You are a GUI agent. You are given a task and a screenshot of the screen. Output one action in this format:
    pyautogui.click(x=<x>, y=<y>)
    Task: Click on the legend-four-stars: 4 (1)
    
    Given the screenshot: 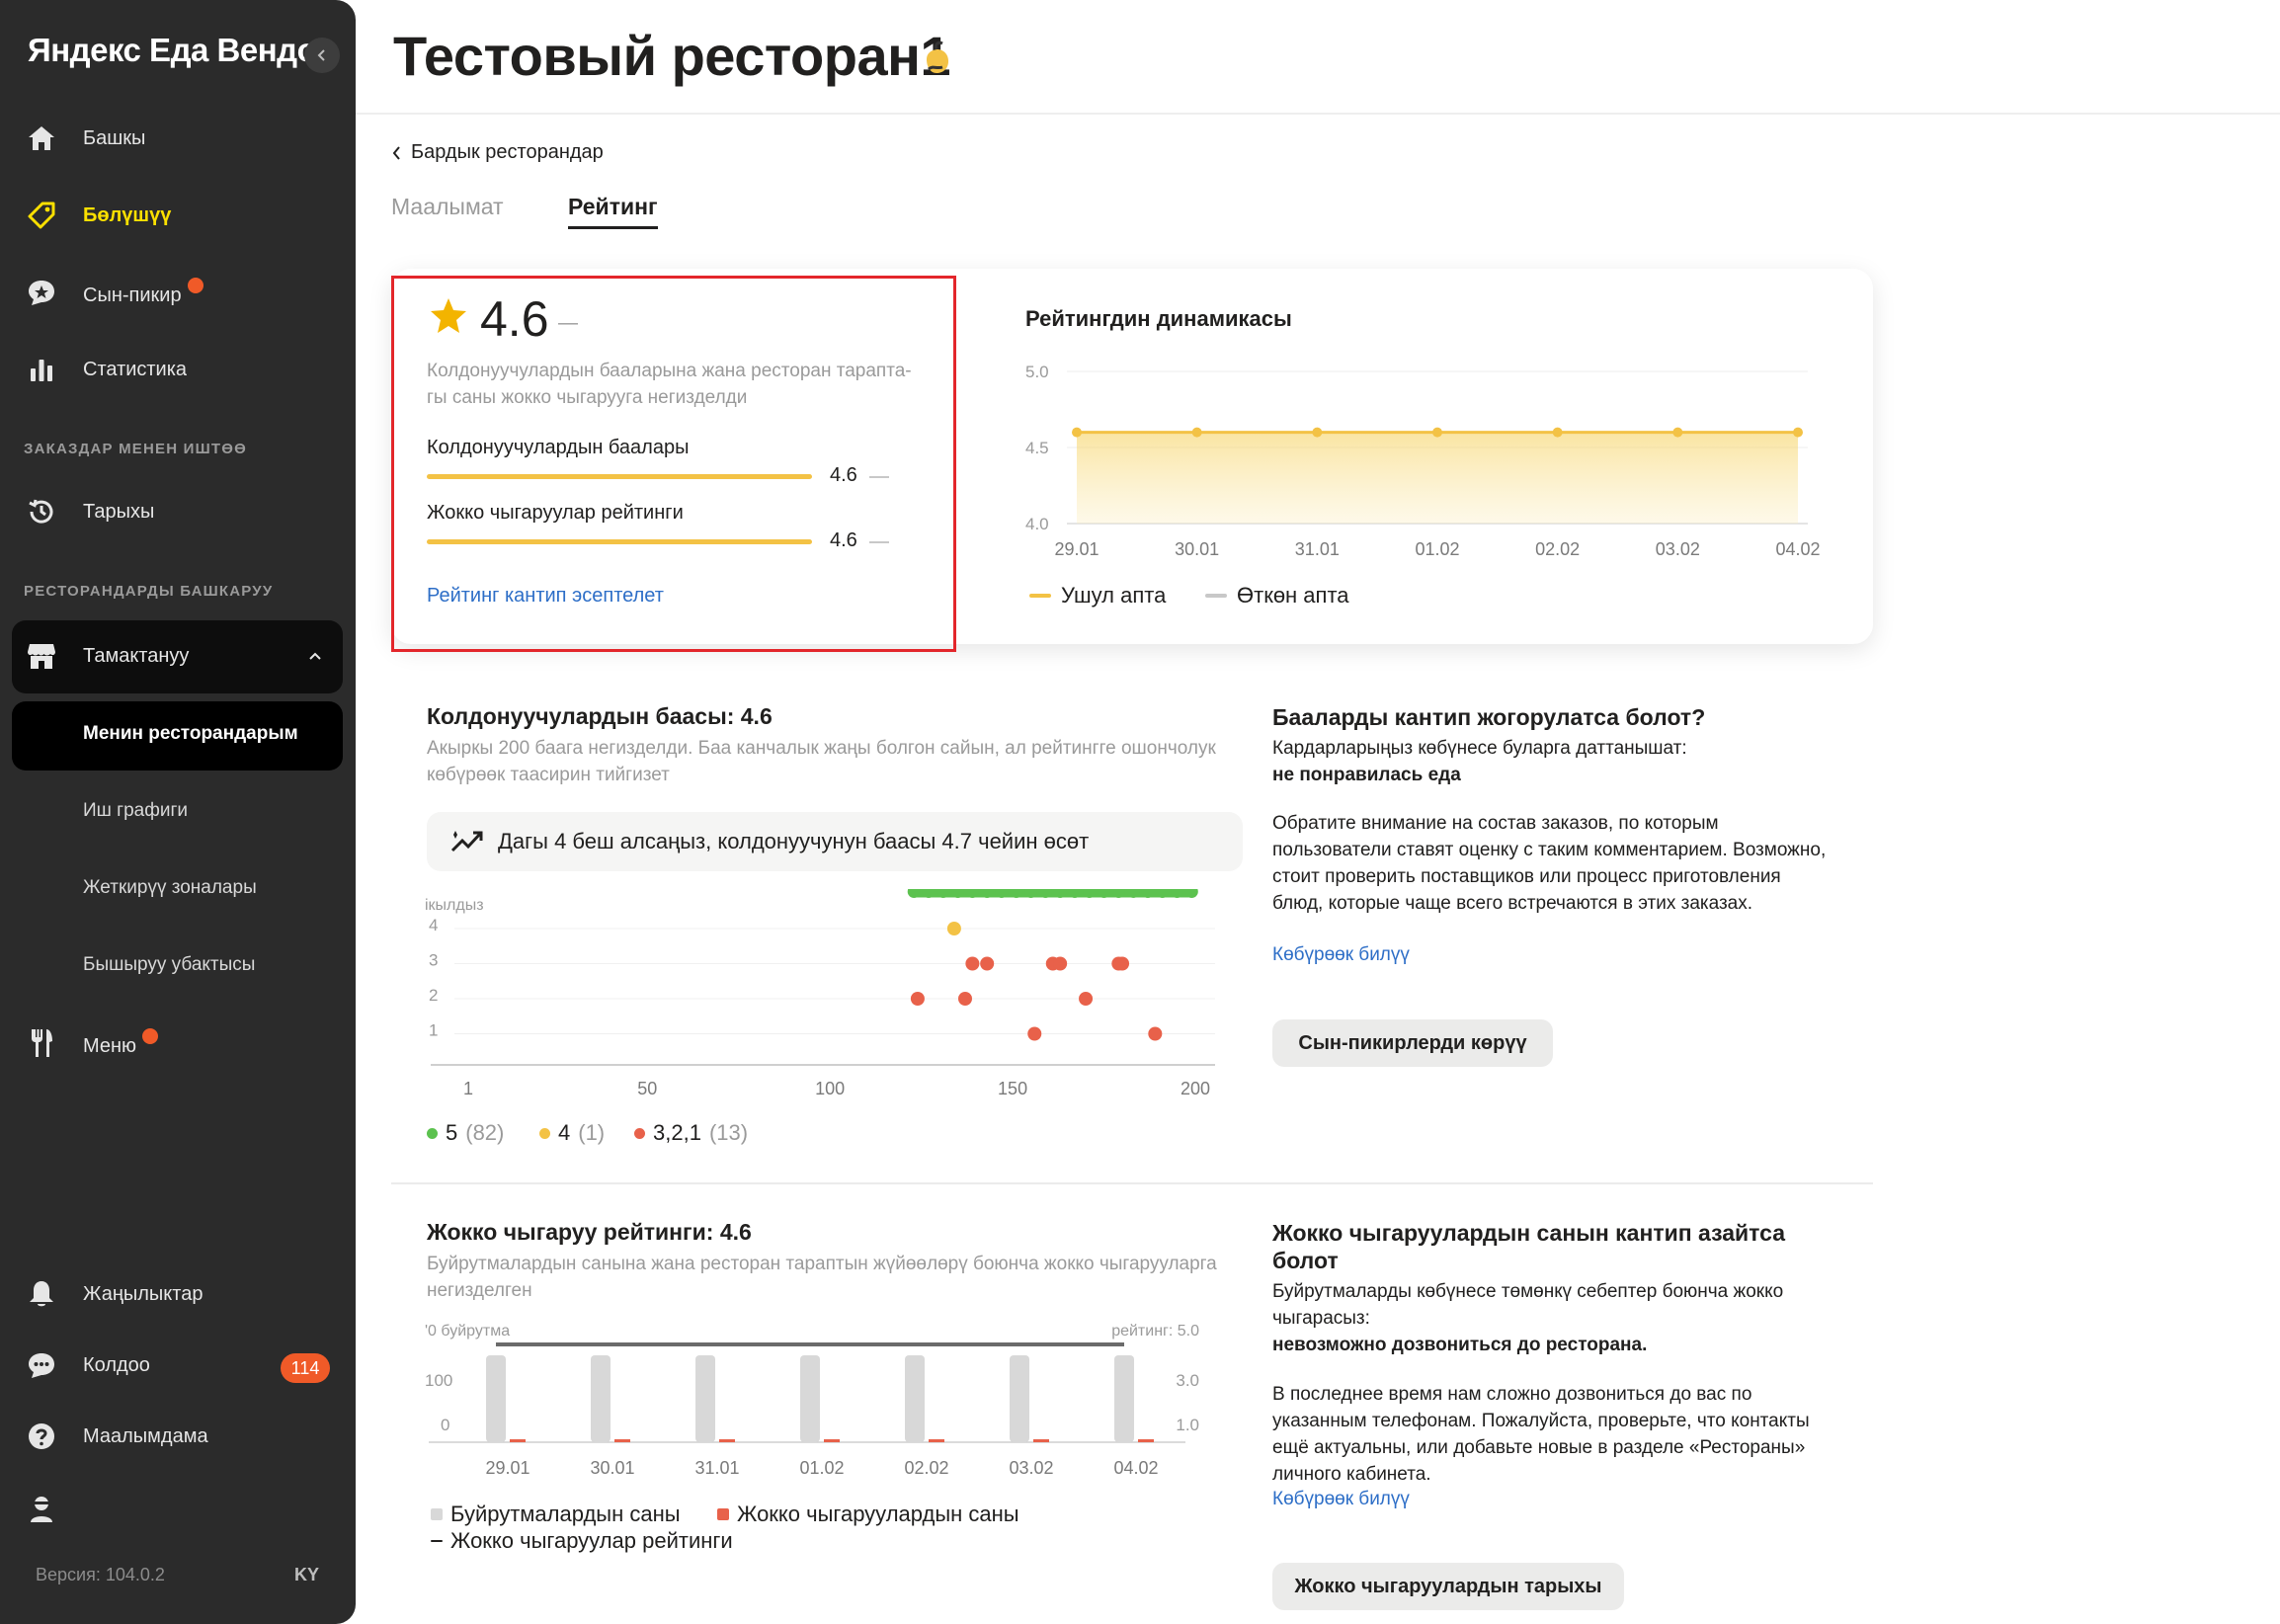 What is the action you would take?
    pyautogui.click(x=572, y=1133)
    